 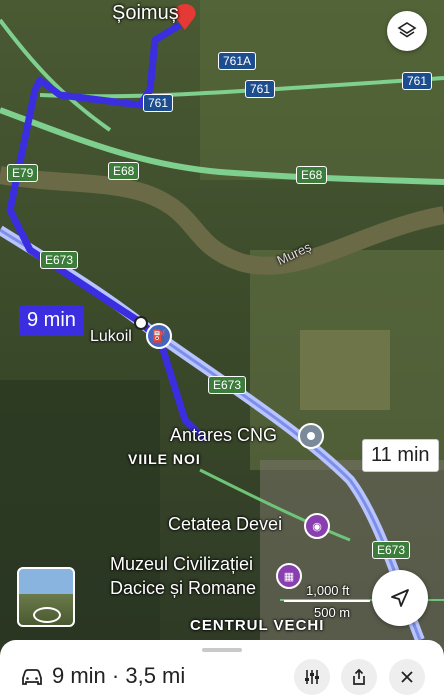 I want to click on rotate-360-icon, so click(x=47, y=615).